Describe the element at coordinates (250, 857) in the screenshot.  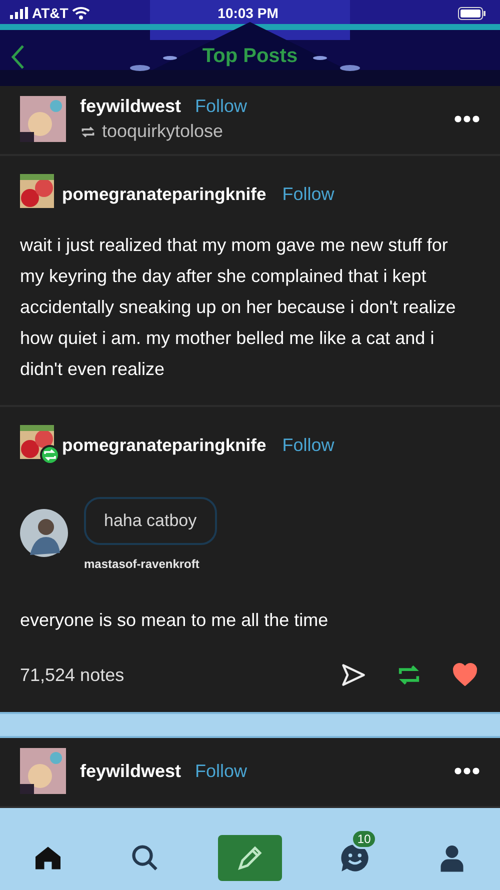
I see `compose-tab` at that location.